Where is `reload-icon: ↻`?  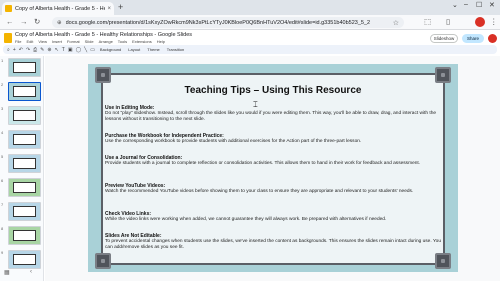 reload-icon: ↻ is located at coordinates (37, 21).